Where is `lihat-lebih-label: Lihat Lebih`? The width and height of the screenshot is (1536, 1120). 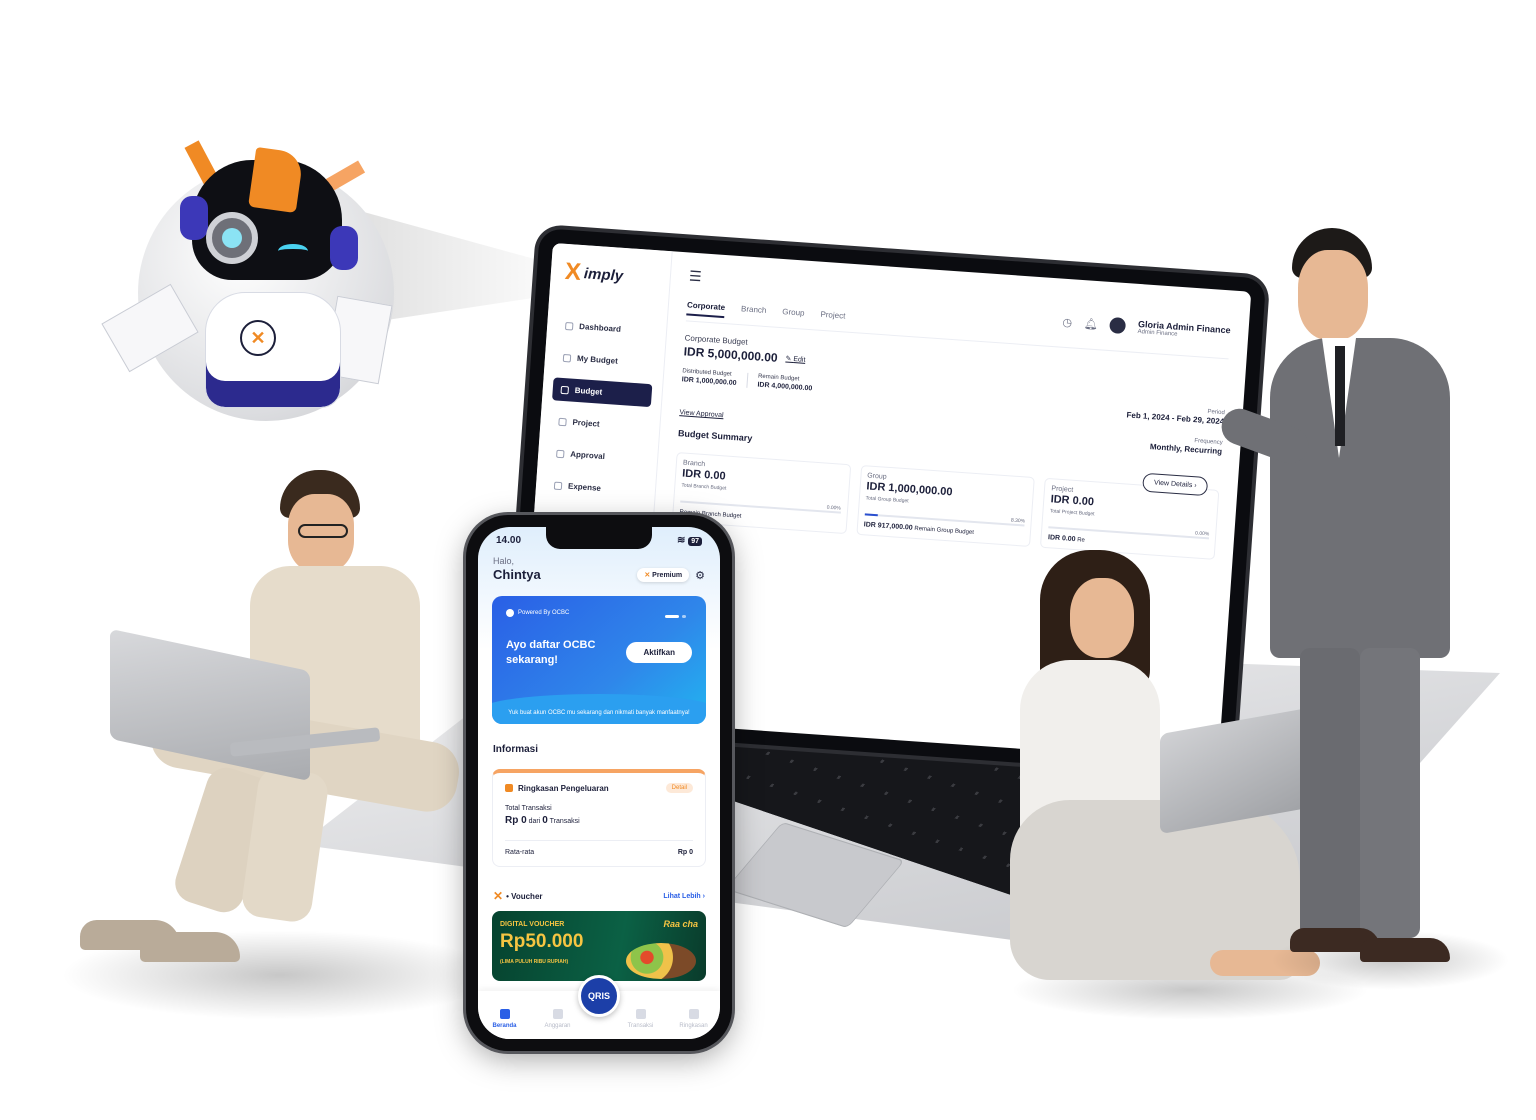 lihat-lebih-label: Lihat Lebih is located at coordinates (682, 896).